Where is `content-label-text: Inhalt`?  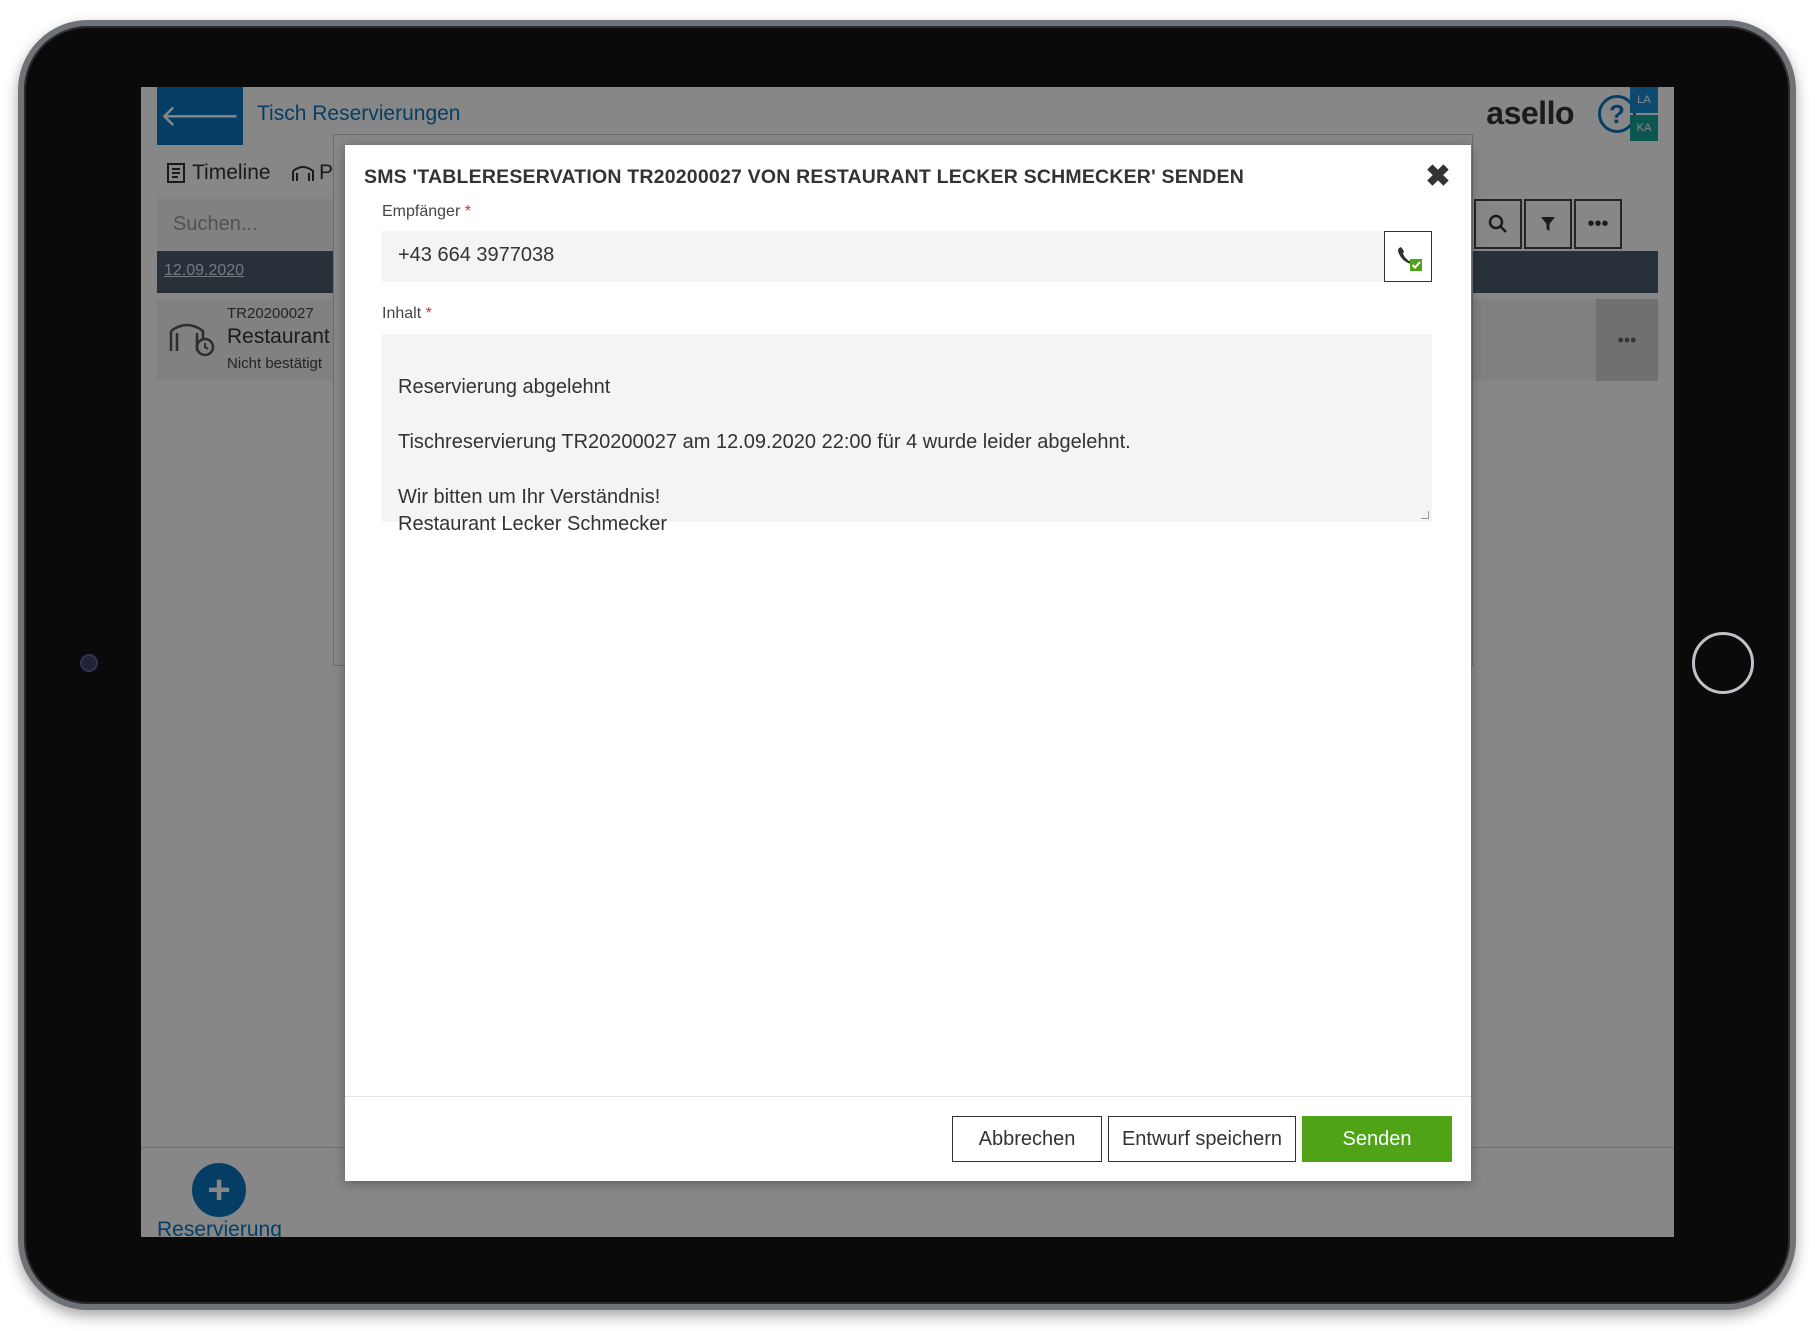 content-label-text: Inhalt is located at coordinates (402, 313).